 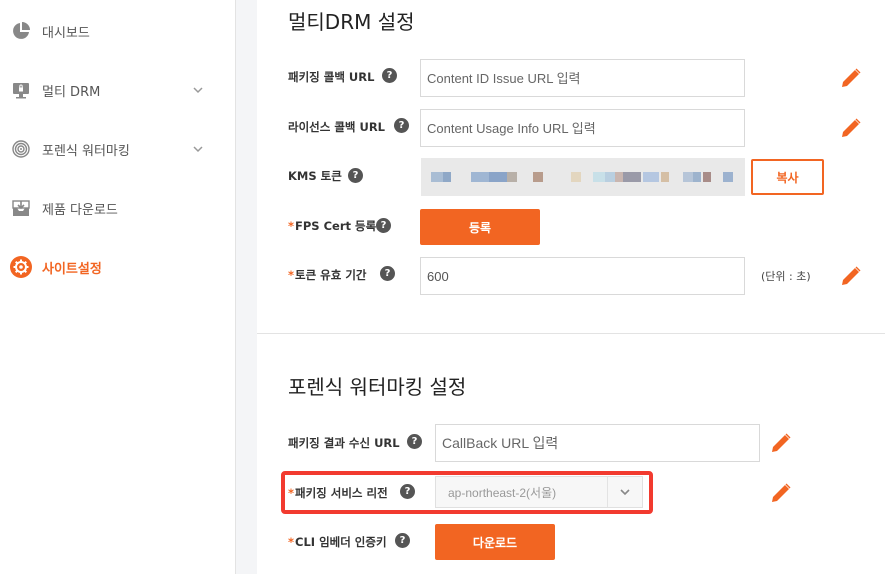 I want to click on label-text: 라이선스 콜백 URL, so click(x=337, y=127).